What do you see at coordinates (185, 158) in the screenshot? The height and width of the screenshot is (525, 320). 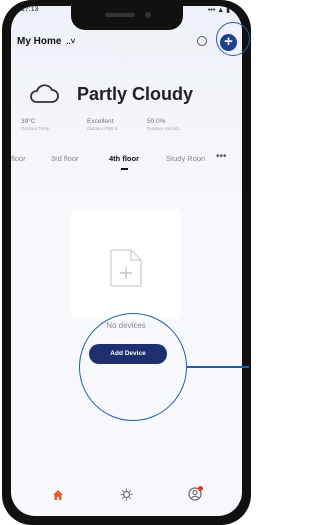 I see `tab-study-room: Study Roon` at bounding box center [185, 158].